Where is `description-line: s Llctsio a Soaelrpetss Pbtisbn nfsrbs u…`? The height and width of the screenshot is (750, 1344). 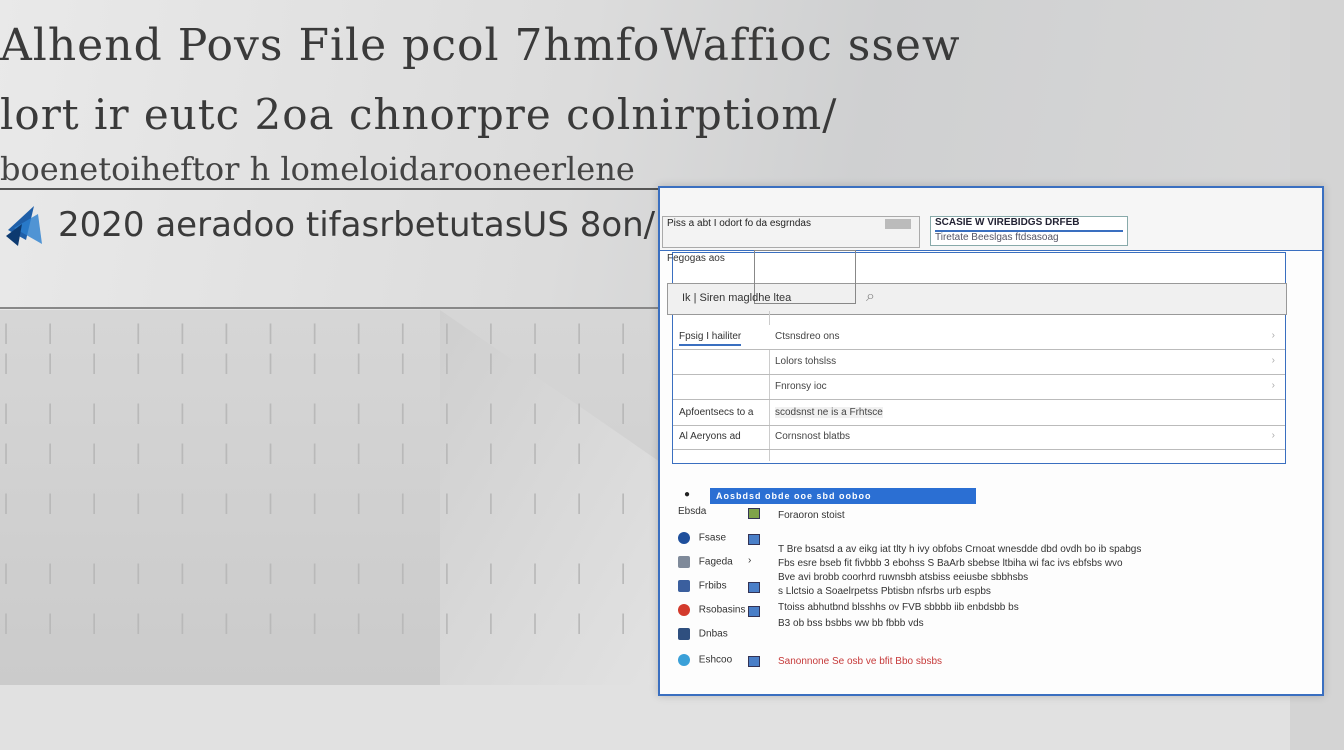
description-line: s Llctsio a Soaelrpetss Pbtisbn nfsrbs u… is located at coordinates (884, 591).